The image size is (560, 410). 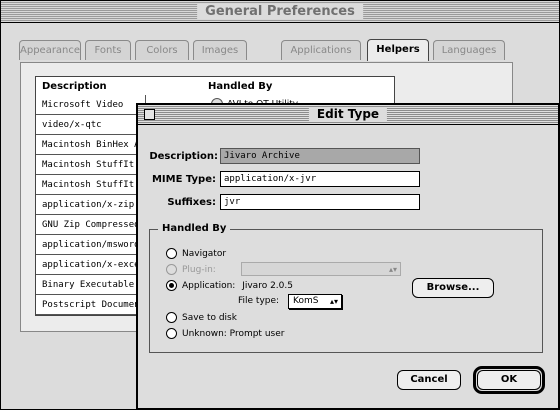 What do you see at coordinates (183, 179) in the screenshot?
I see `mime-type-label: MIME Type:` at bounding box center [183, 179].